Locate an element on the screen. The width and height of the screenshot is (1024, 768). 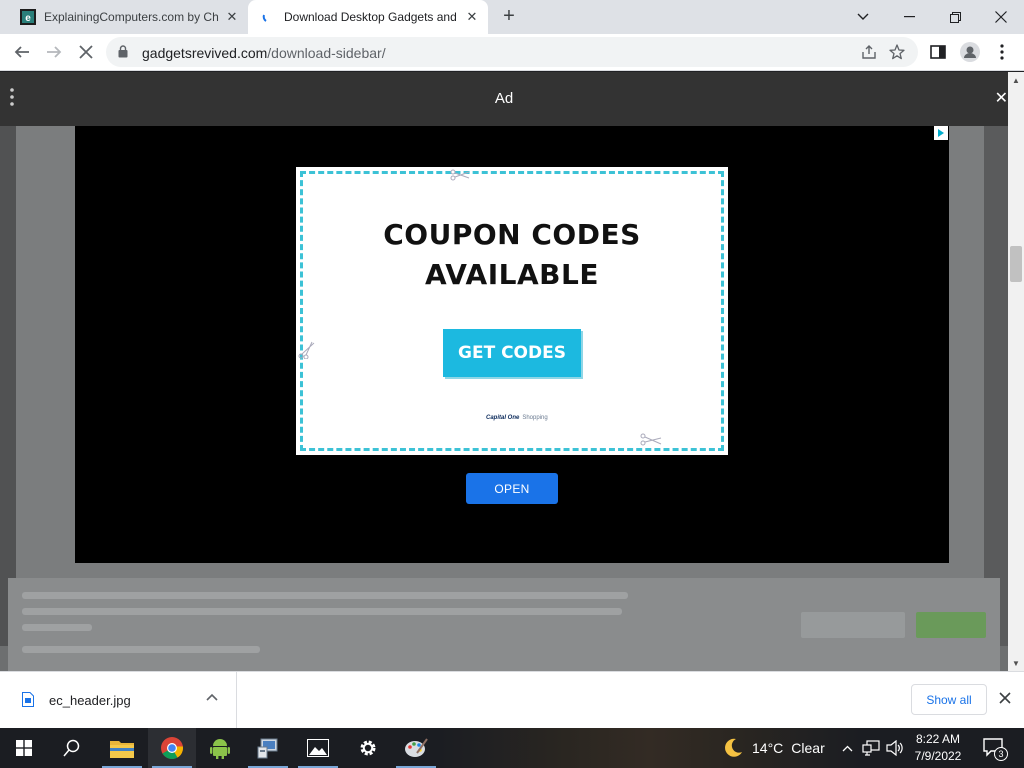
chevron-down-icon is located at coordinates (863, 16).